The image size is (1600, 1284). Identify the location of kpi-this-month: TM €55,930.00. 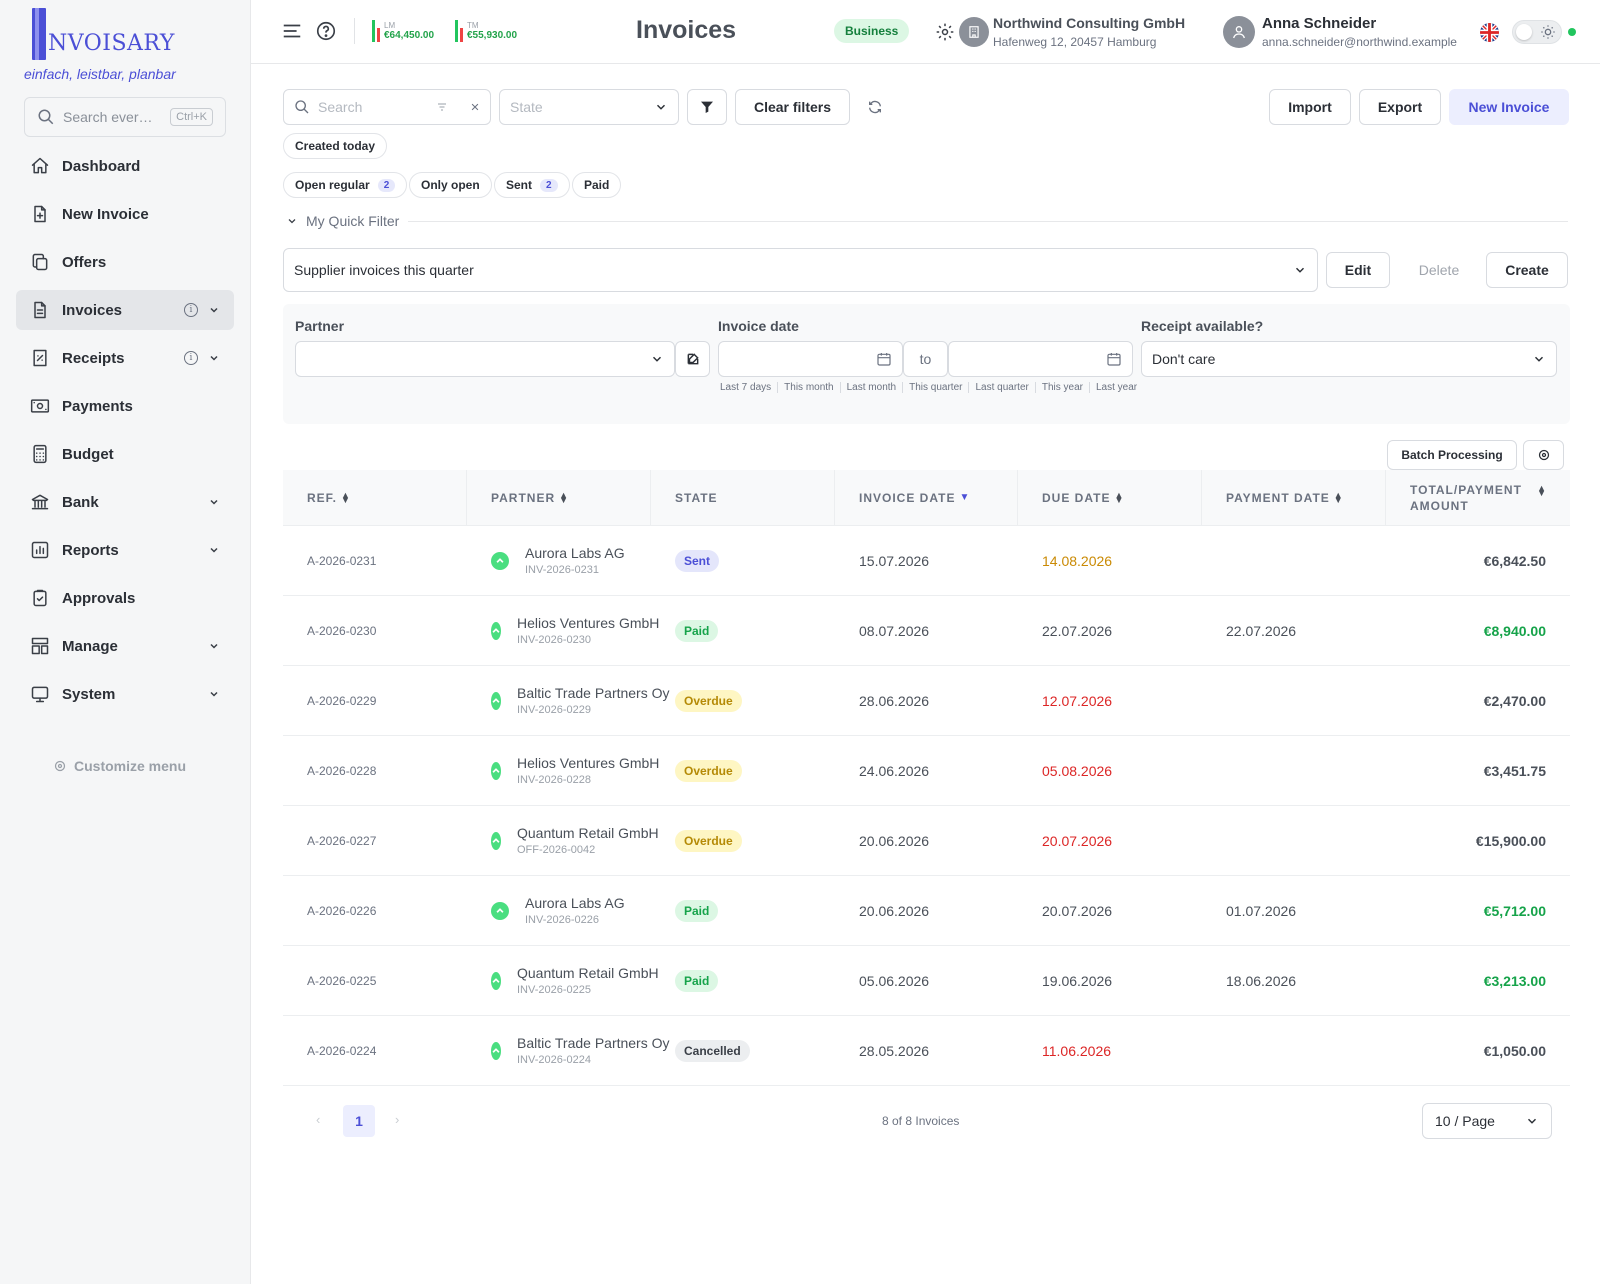
(486, 30).